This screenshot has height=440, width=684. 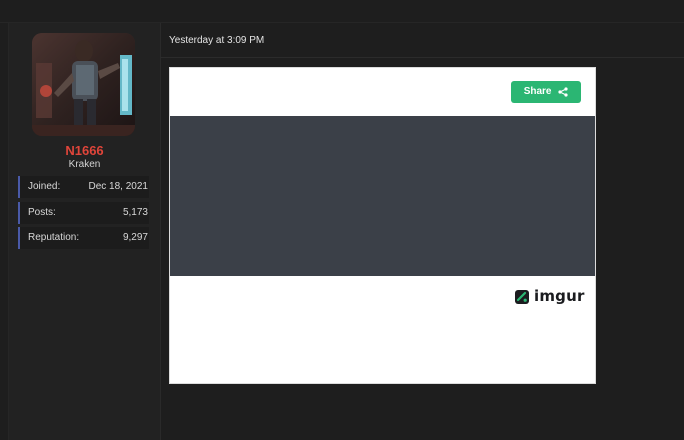 I want to click on stat-label: Posts:, so click(x=42, y=212).